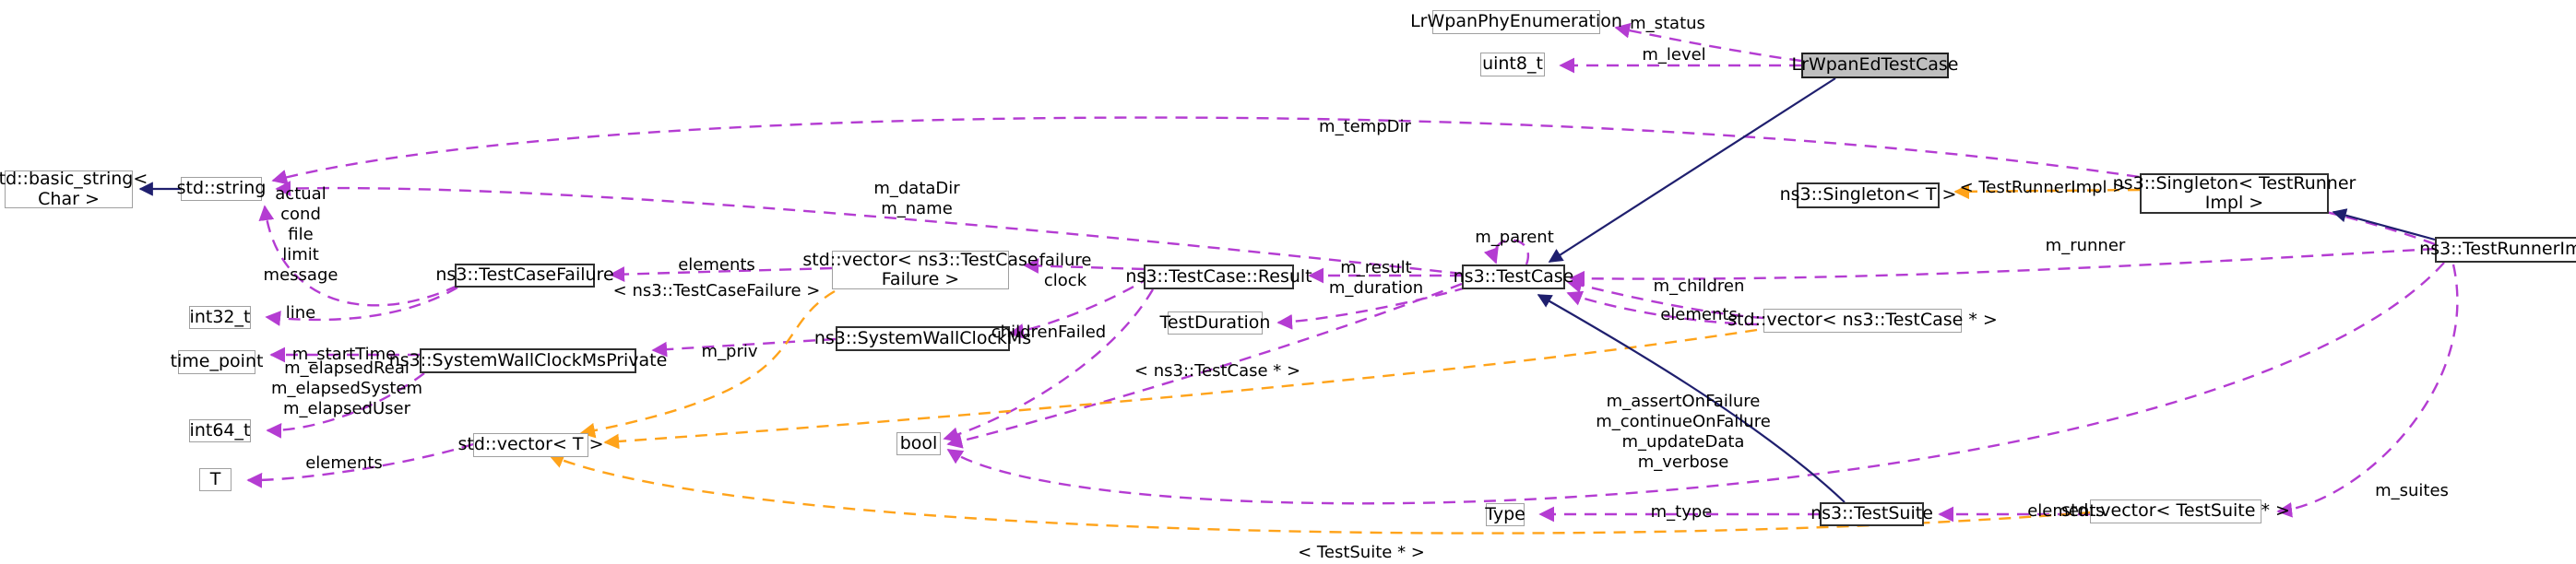 This screenshot has width=2576, height=564. I want to click on uml-class-vec_testsuite_ptr: std::vector< TestSuite * >, so click(2176, 511).